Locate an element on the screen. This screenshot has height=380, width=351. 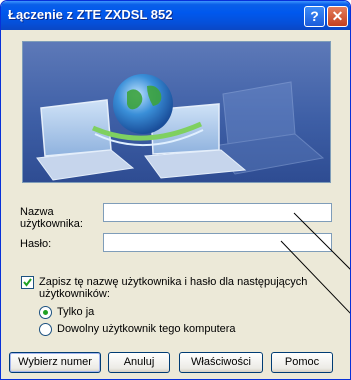
username-field is located at coordinates (217, 212).